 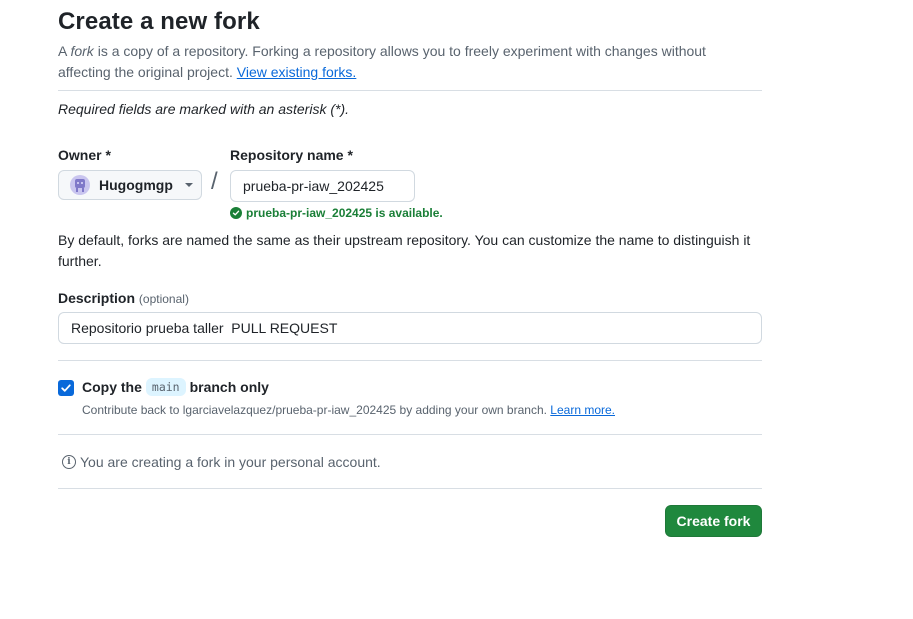 I want to click on description-input, so click(x=410, y=328).